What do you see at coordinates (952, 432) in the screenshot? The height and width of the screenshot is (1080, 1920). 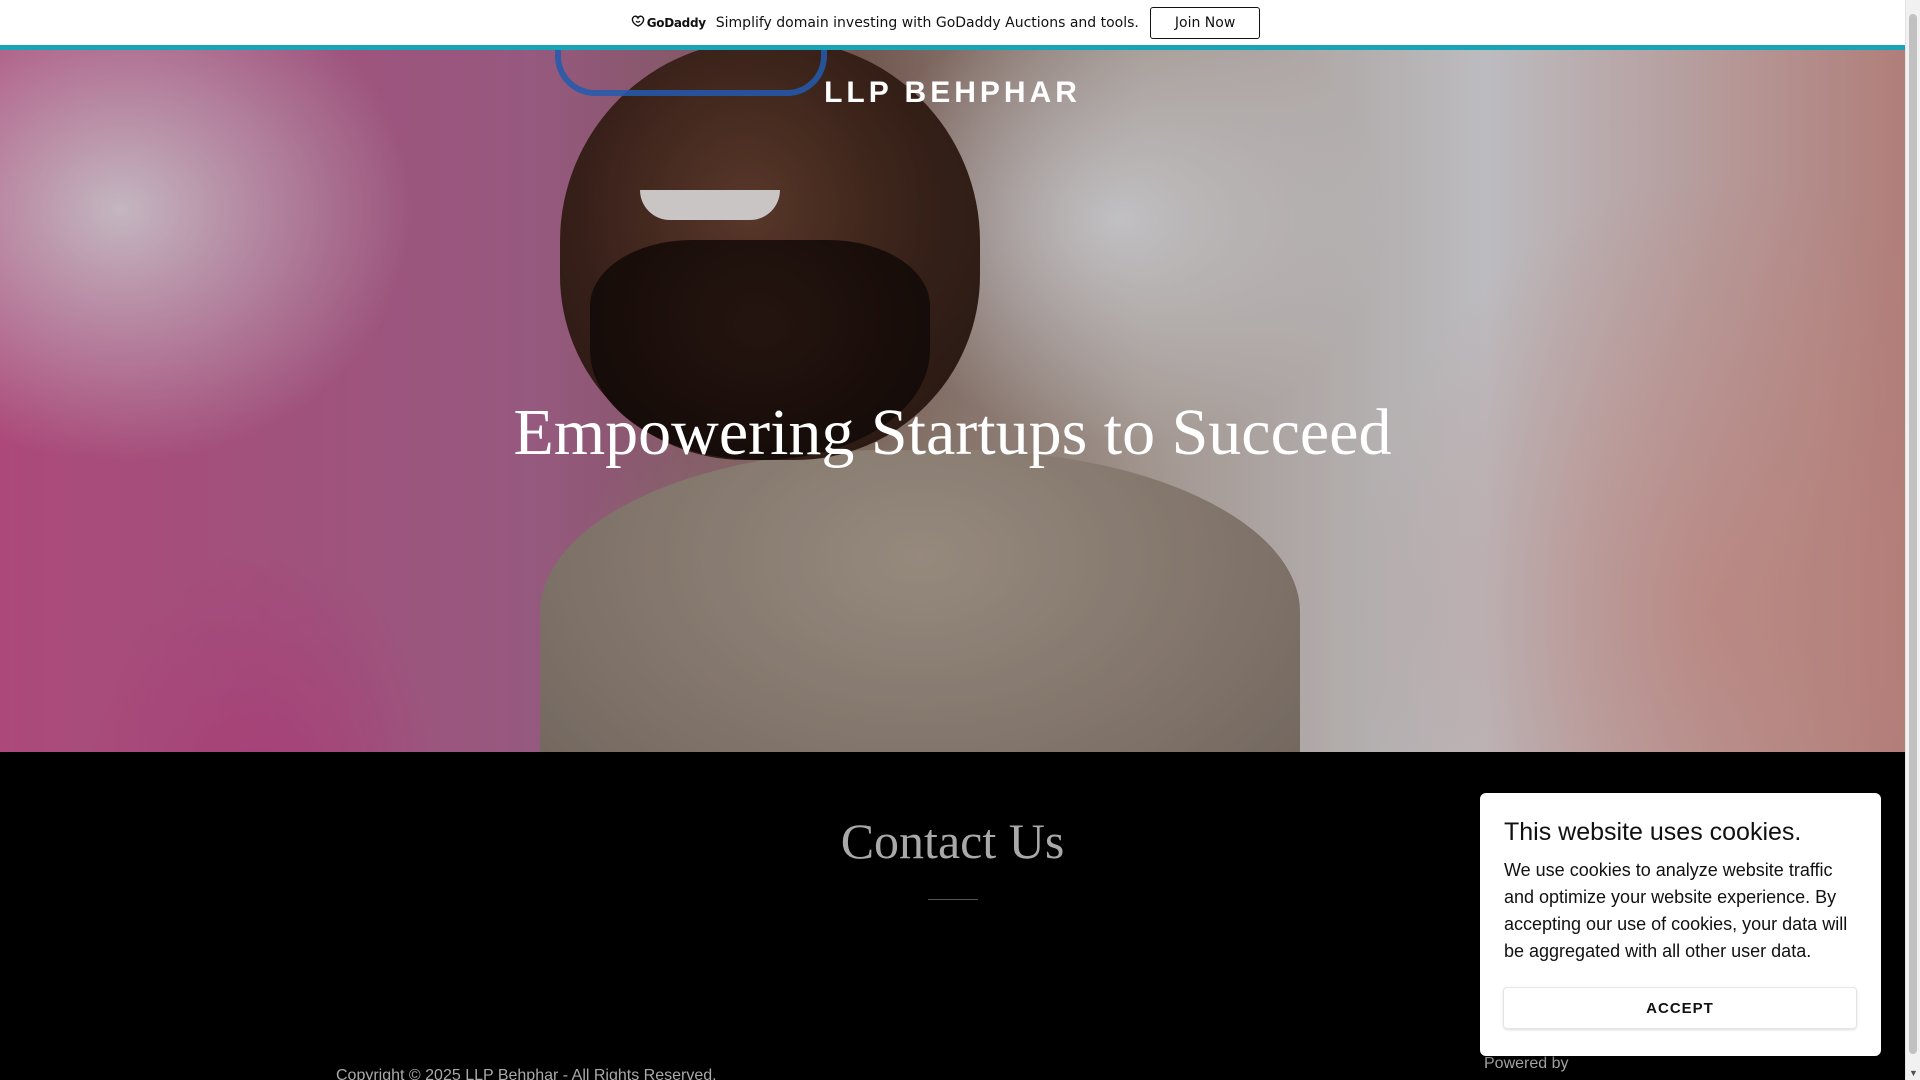 I see `hero-headline: Empowering Startups to Succeed` at bounding box center [952, 432].